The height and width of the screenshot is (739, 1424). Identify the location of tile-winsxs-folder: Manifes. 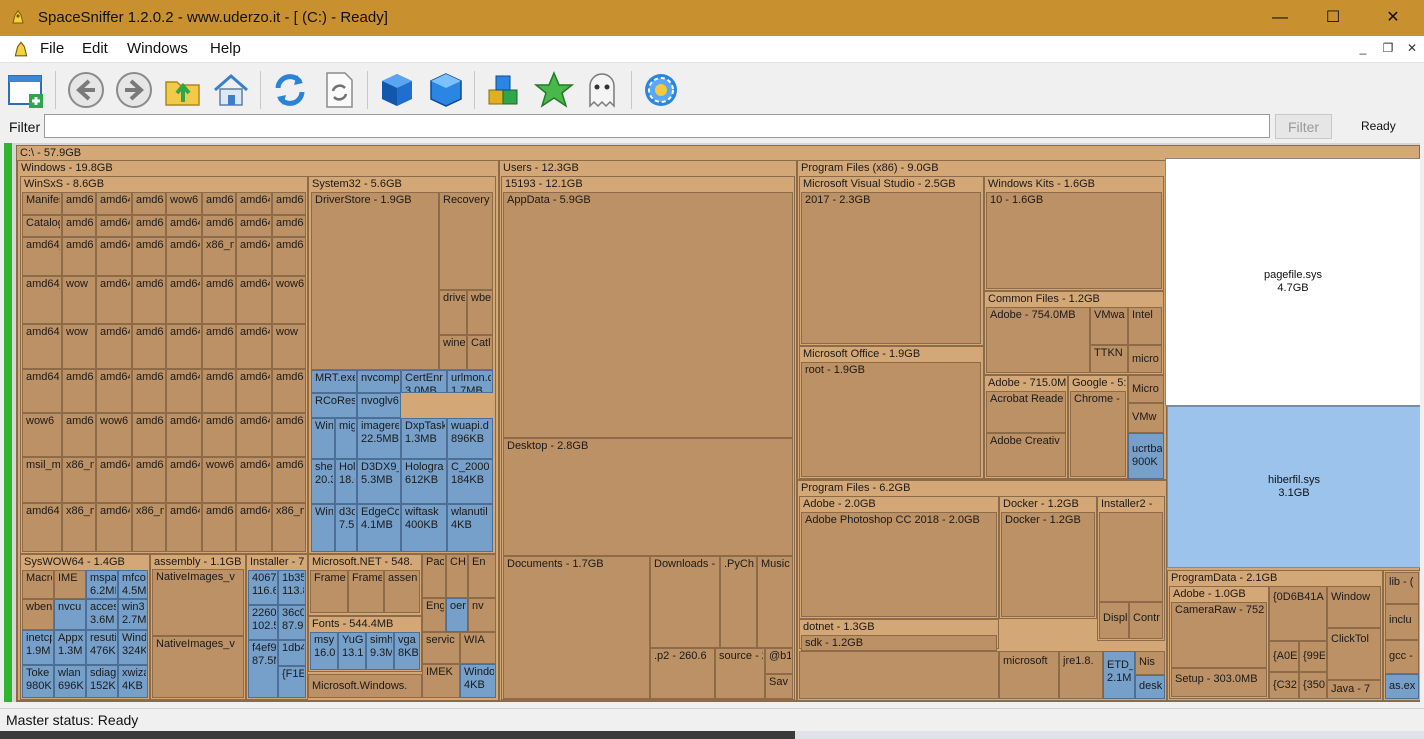
(42, 203).